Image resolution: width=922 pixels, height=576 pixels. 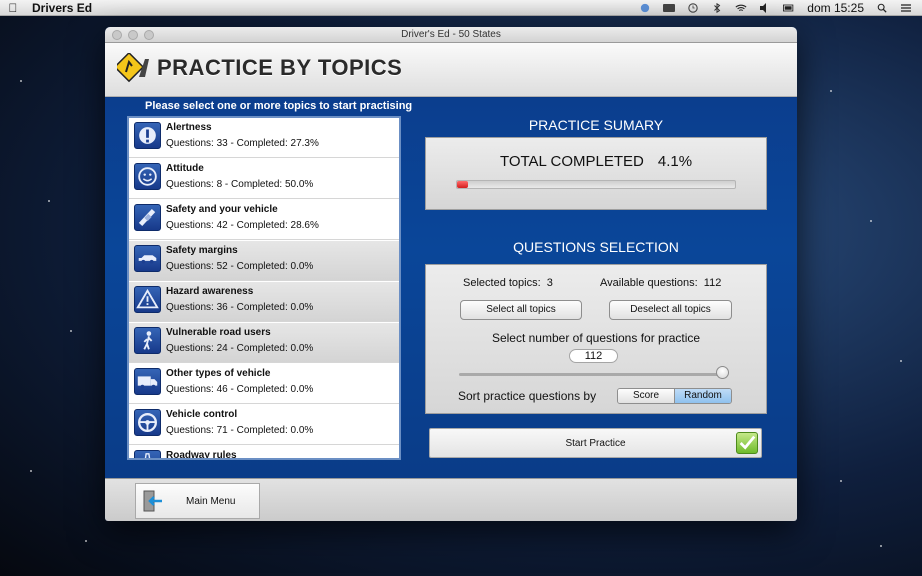 What do you see at coordinates (218, 332) in the screenshot?
I see `topic-name: Vulnerable road users` at bounding box center [218, 332].